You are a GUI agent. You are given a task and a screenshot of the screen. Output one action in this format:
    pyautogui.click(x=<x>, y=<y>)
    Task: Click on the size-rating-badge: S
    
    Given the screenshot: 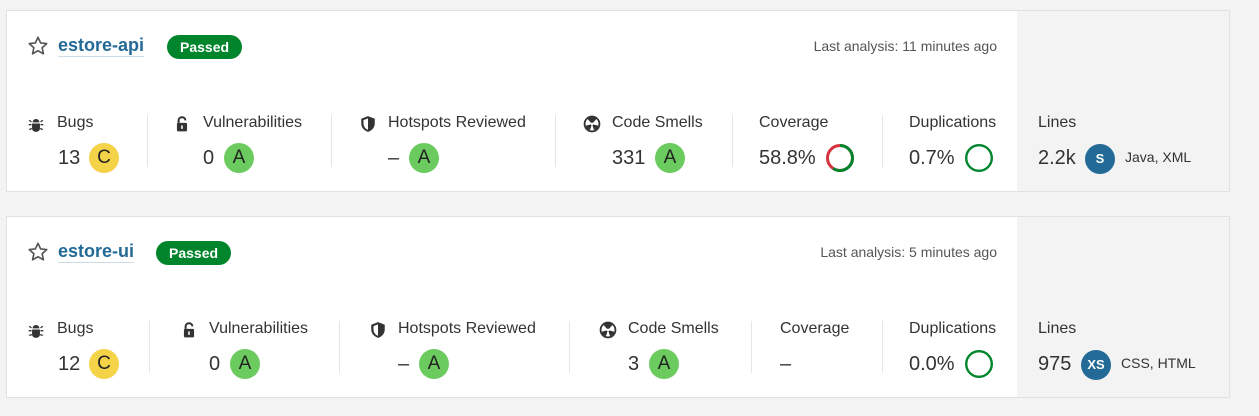 What is the action you would take?
    pyautogui.click(x=1100, y=159)
    